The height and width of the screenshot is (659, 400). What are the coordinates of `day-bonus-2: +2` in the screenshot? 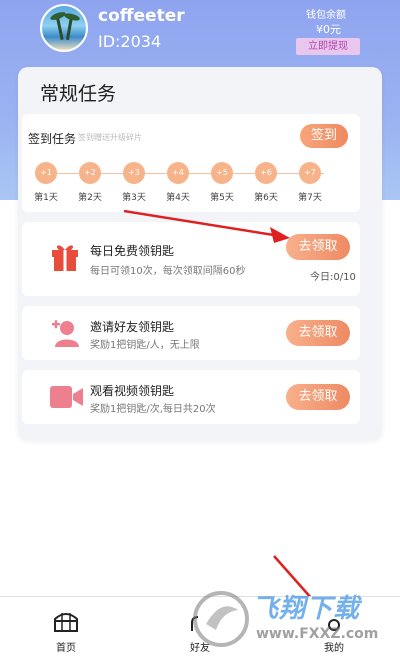 It's located at (90, 173).